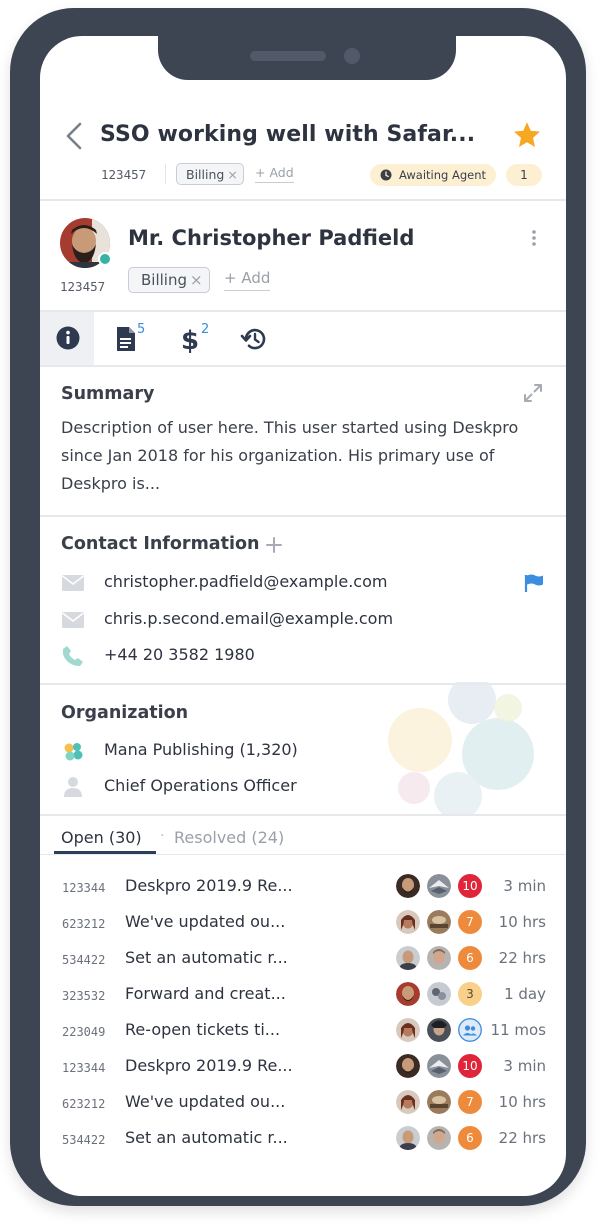 The height and width of the screenshot is (1232, 608). What do you see at coordinates (125, 713) in the screenshot?
I see `organization-title: Organization` at bounding box center [125, 713].